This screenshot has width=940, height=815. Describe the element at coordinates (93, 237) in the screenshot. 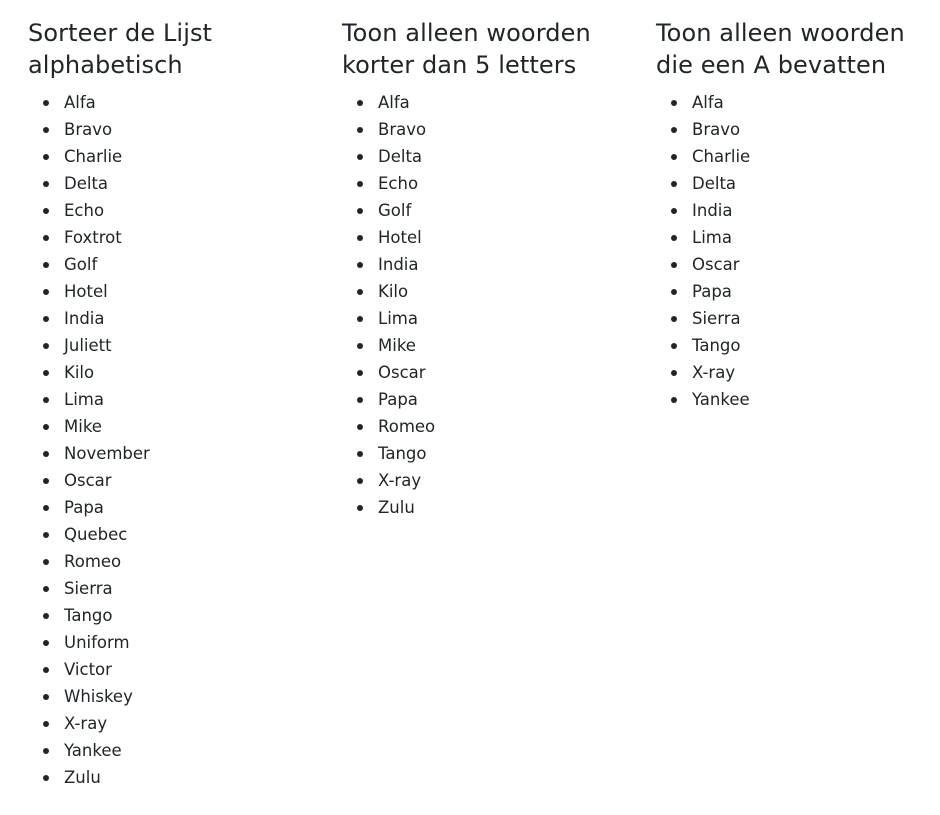

I see `list-item-label: Foxtrot` at that location.